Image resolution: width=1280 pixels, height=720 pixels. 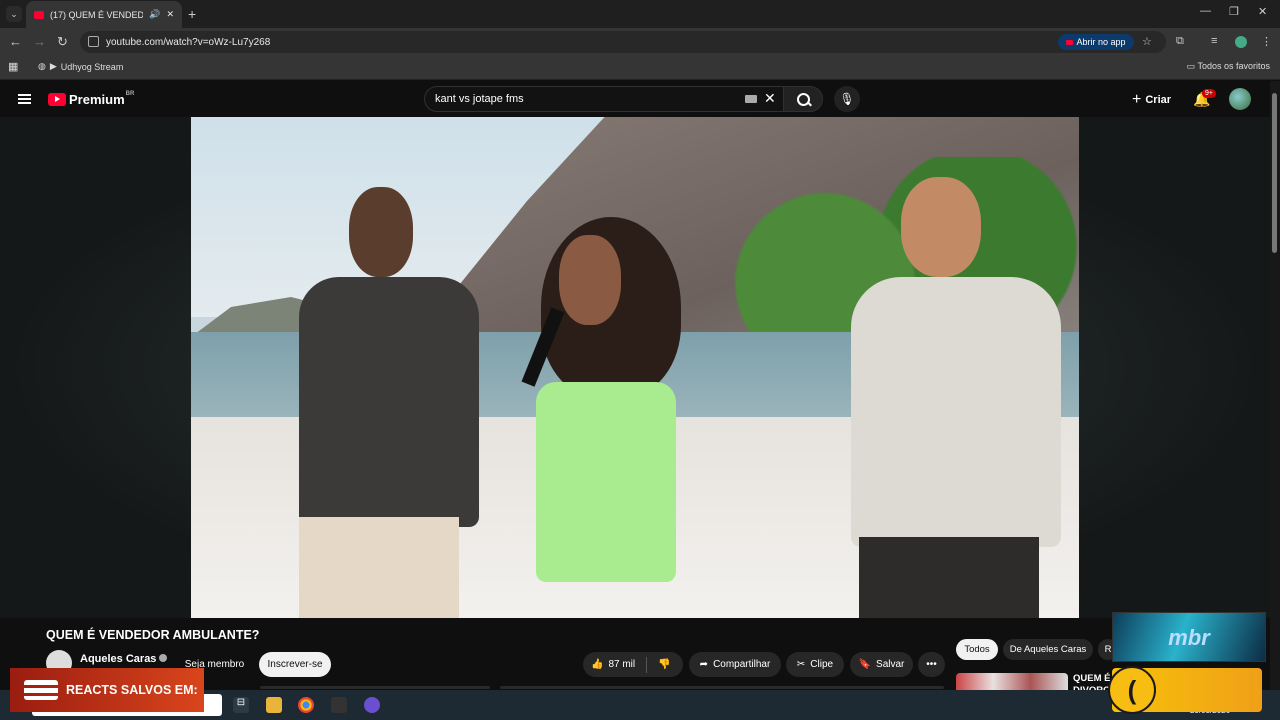 What do you see at coordinates (92, 66) in the screenshot?
I see `bookmark-label: Udhyog Stream` at bounding box center [92, 66].